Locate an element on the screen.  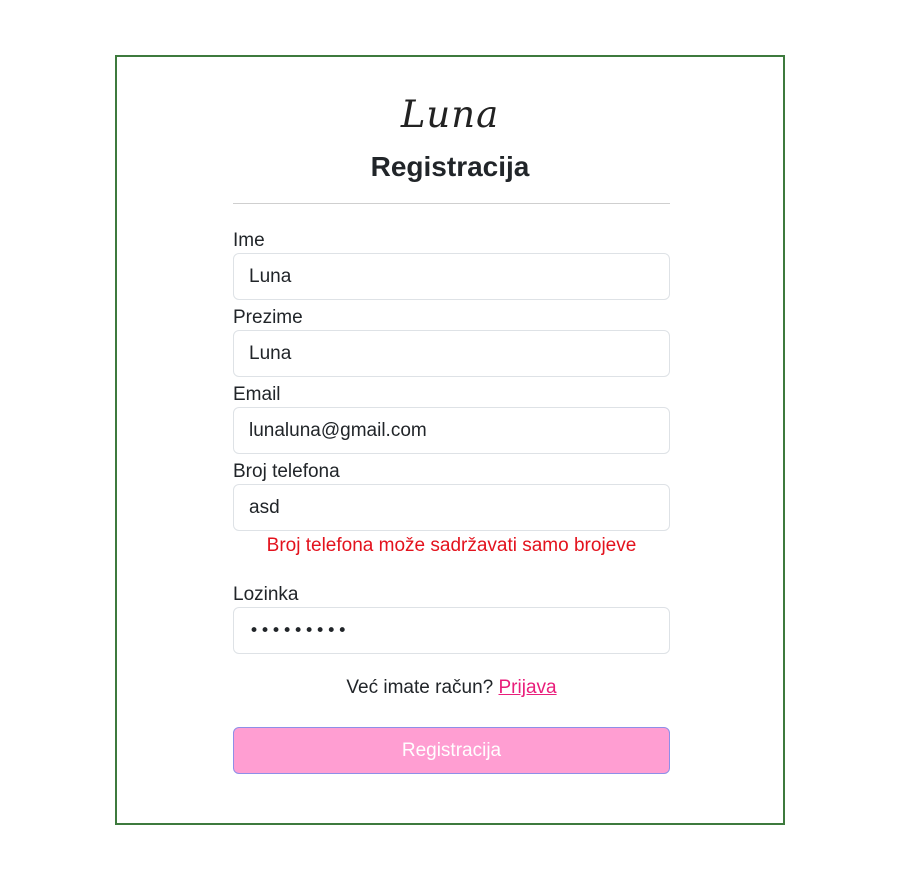
email-input is located at coordinates (451, 430).